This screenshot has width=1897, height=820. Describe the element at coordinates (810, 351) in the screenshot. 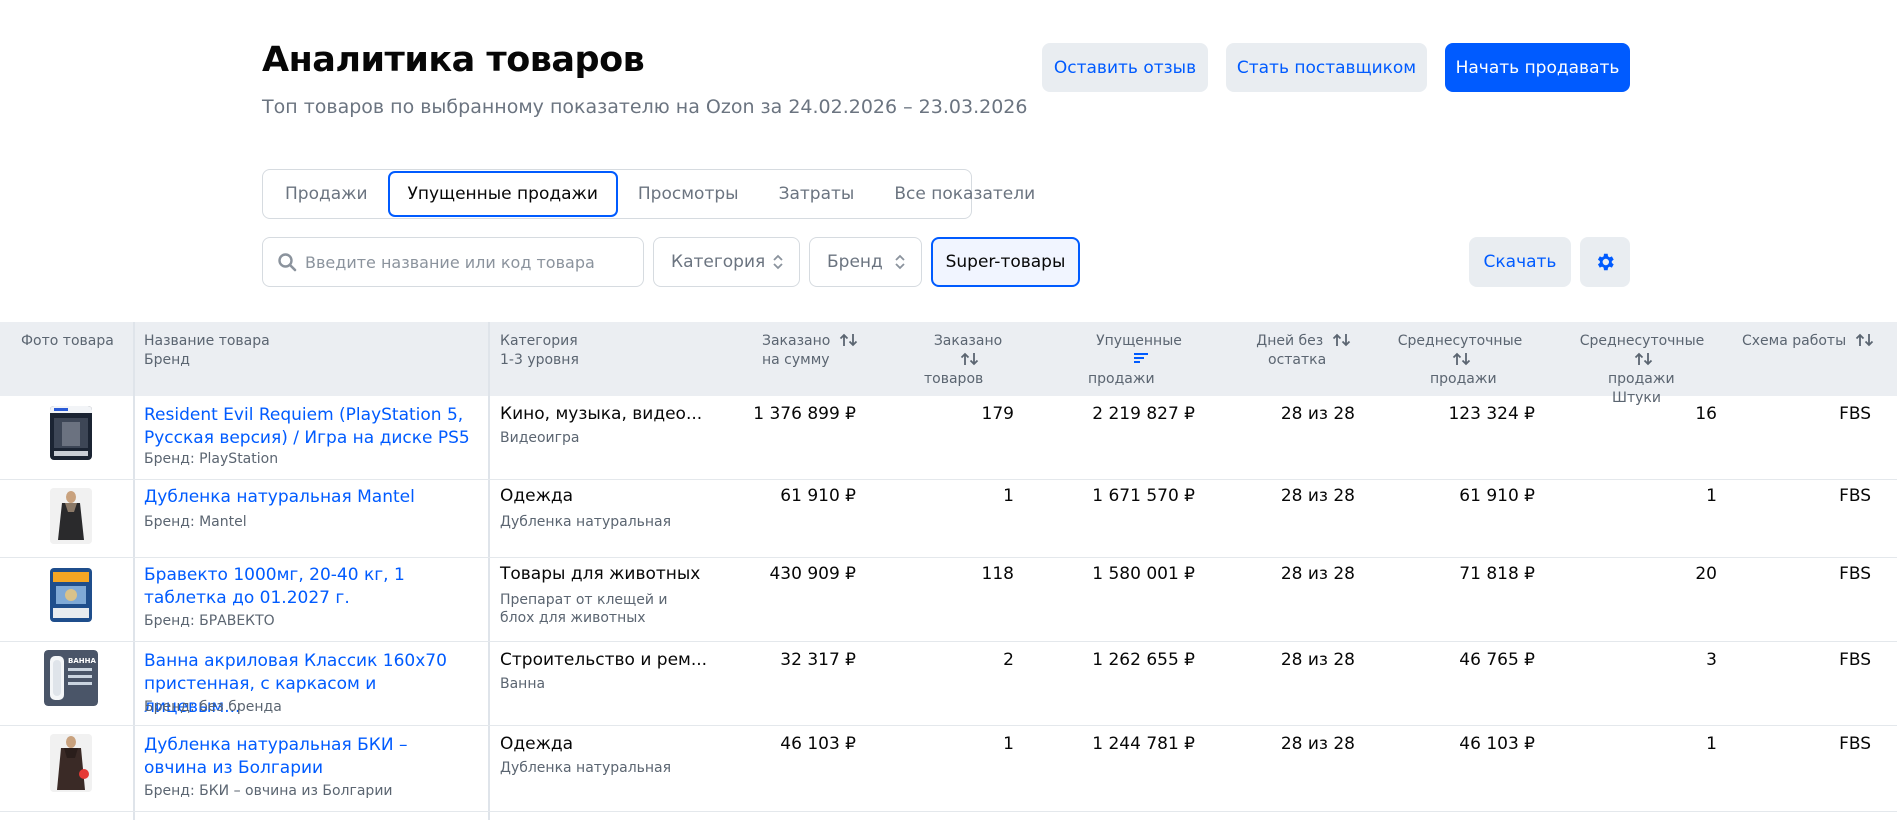

I see `col-ordered-sum: Заказано на сумму` at that location.